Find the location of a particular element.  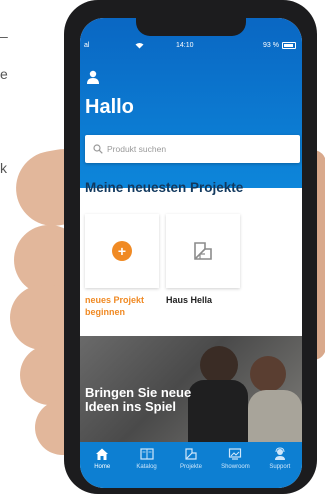

tab-home: Home is located at coordinates (102, 465).